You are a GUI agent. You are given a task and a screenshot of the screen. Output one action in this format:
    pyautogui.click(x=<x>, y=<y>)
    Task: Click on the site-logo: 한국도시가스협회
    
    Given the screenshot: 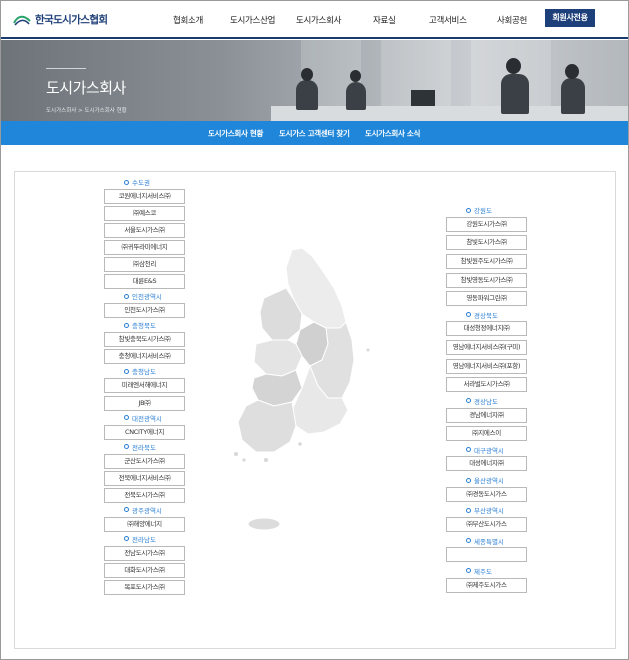 What is the action you would take?
    pyautogui.click(x=60, y=19)
    